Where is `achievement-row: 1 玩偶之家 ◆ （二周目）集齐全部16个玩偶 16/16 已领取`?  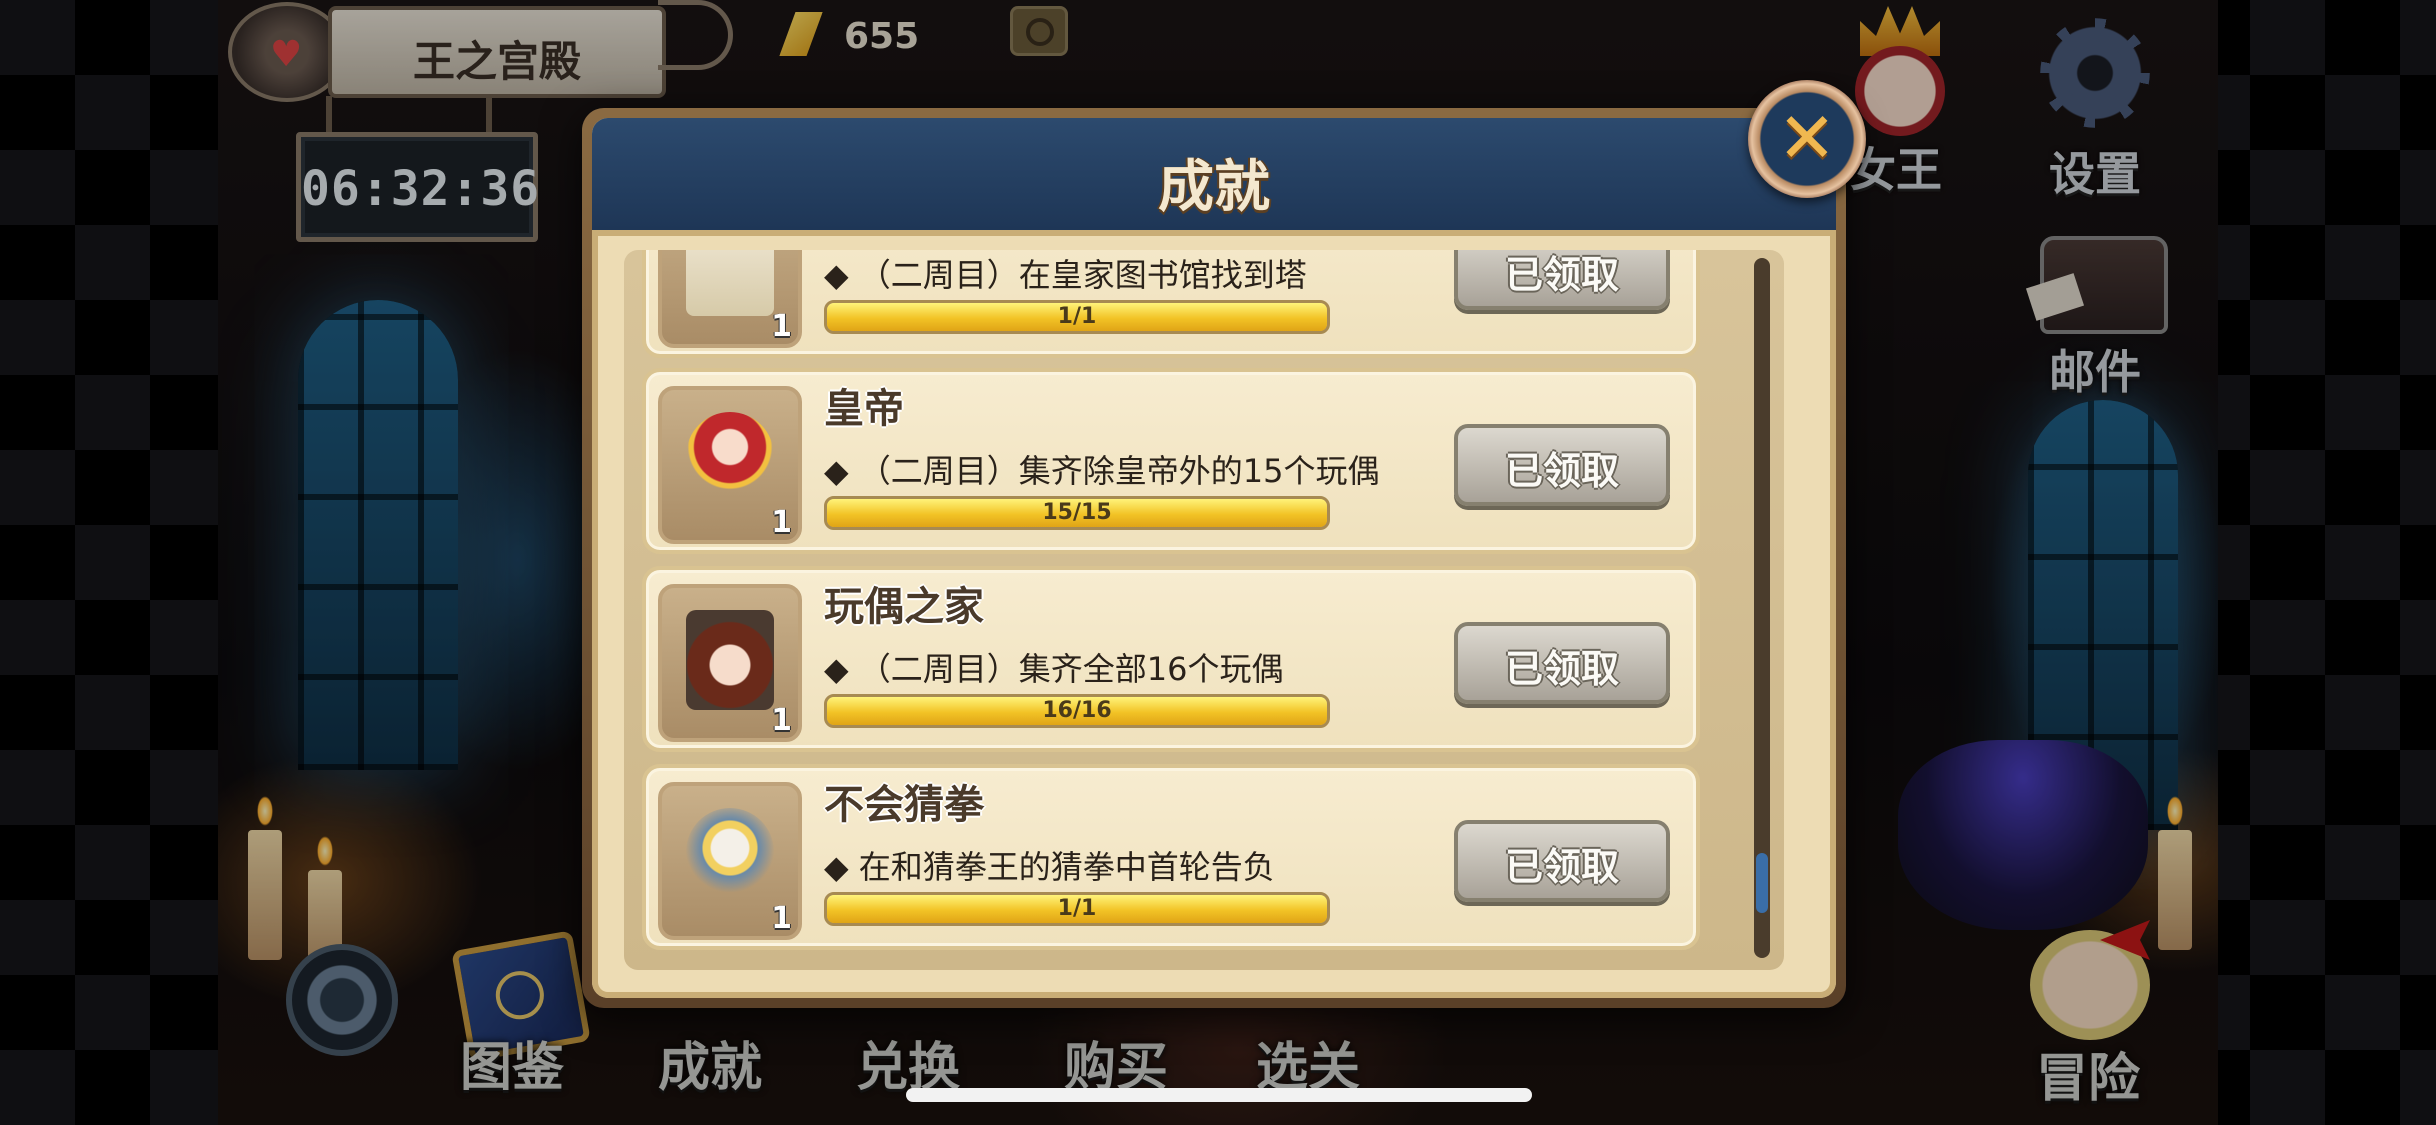 achievement-row: 1 玩偶之家 ◆ （二周目）集齐全部16个玩偶 16/16 已领取 is located at coordinates (1171, 659).